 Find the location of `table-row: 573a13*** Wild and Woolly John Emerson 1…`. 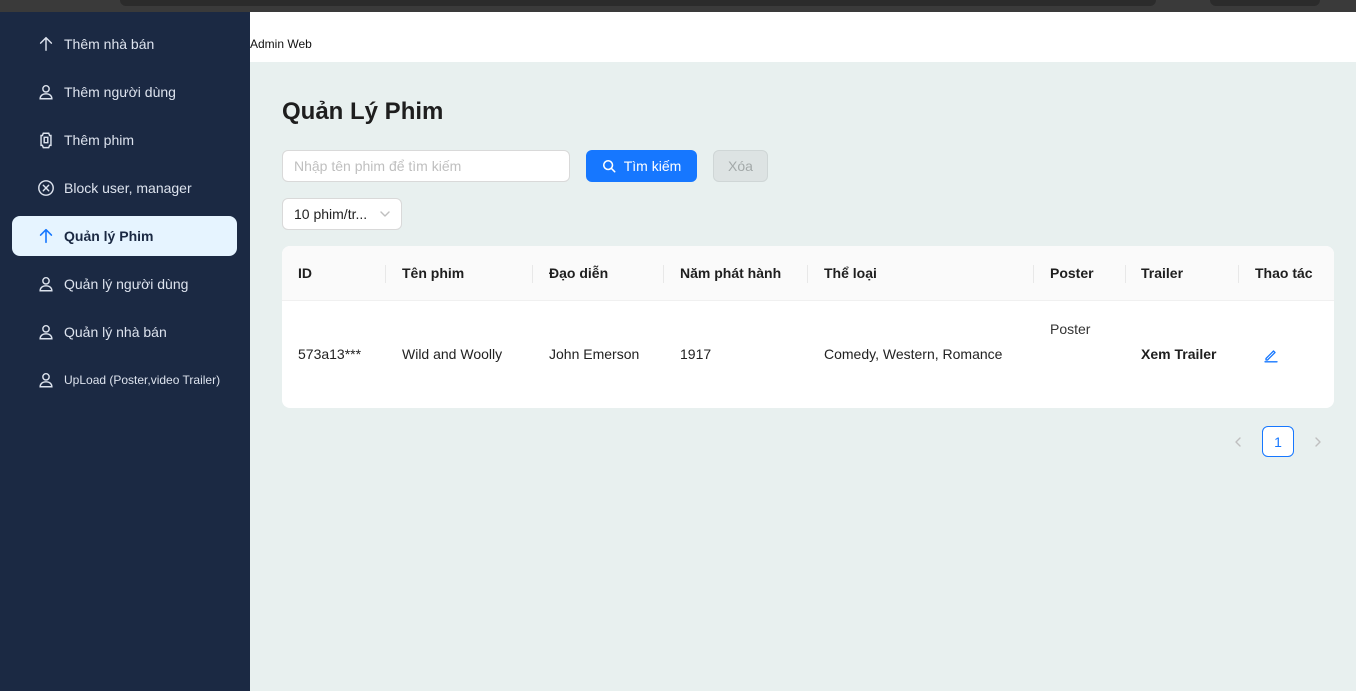

table-row: 573a13*** Wild and Woolly John Emerson 1… is located at coordinates (808, 354).